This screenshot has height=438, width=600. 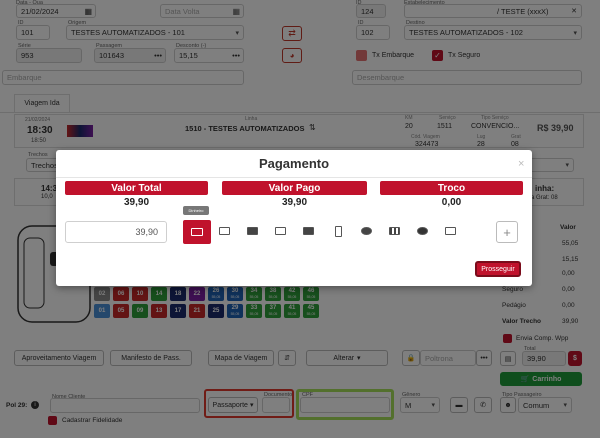 What do you see at coordinates (451, 188) in the screenshot?
I see `troco-header: Troco` at bounding box center [451, 188].